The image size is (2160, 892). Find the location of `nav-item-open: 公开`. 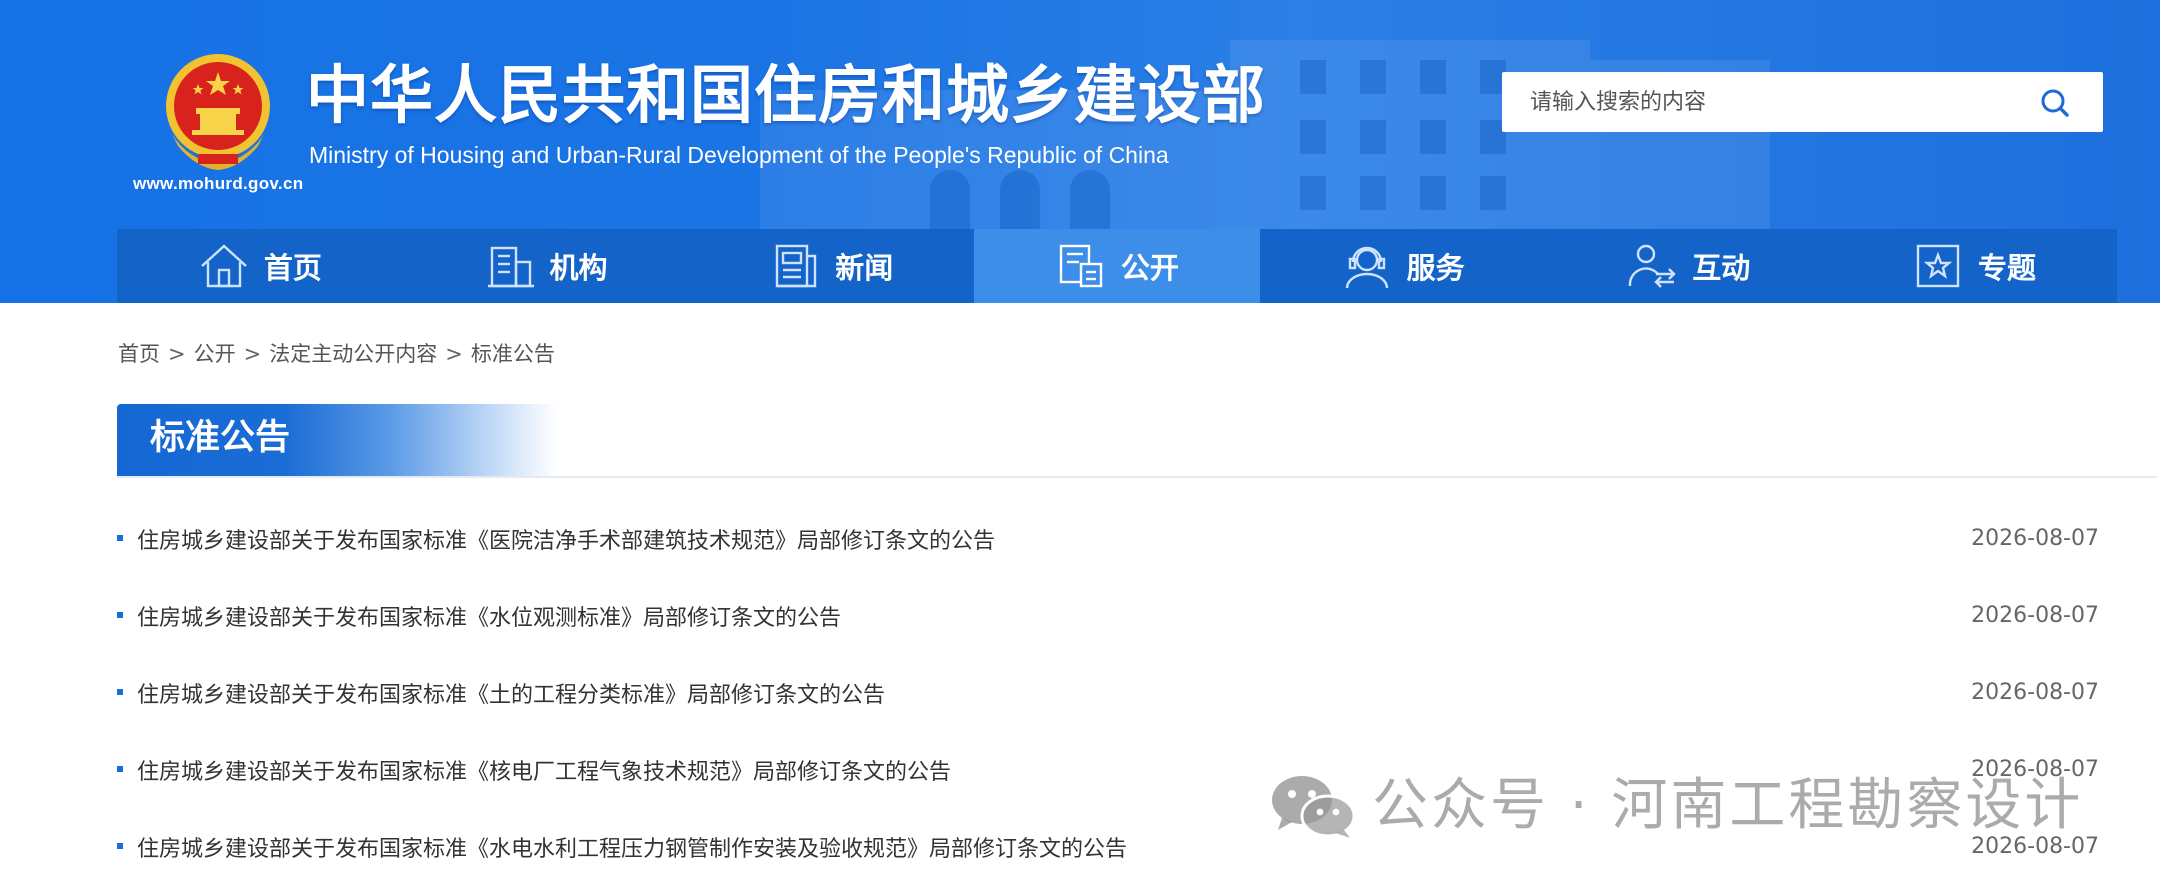

nav-item-open: 公开 is located at coordinates (1117, 266).